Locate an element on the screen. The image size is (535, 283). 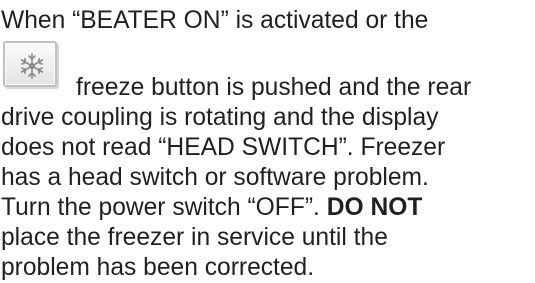
paragraph-line: has a head switch or software problem. is located at coordinates (215, 177).